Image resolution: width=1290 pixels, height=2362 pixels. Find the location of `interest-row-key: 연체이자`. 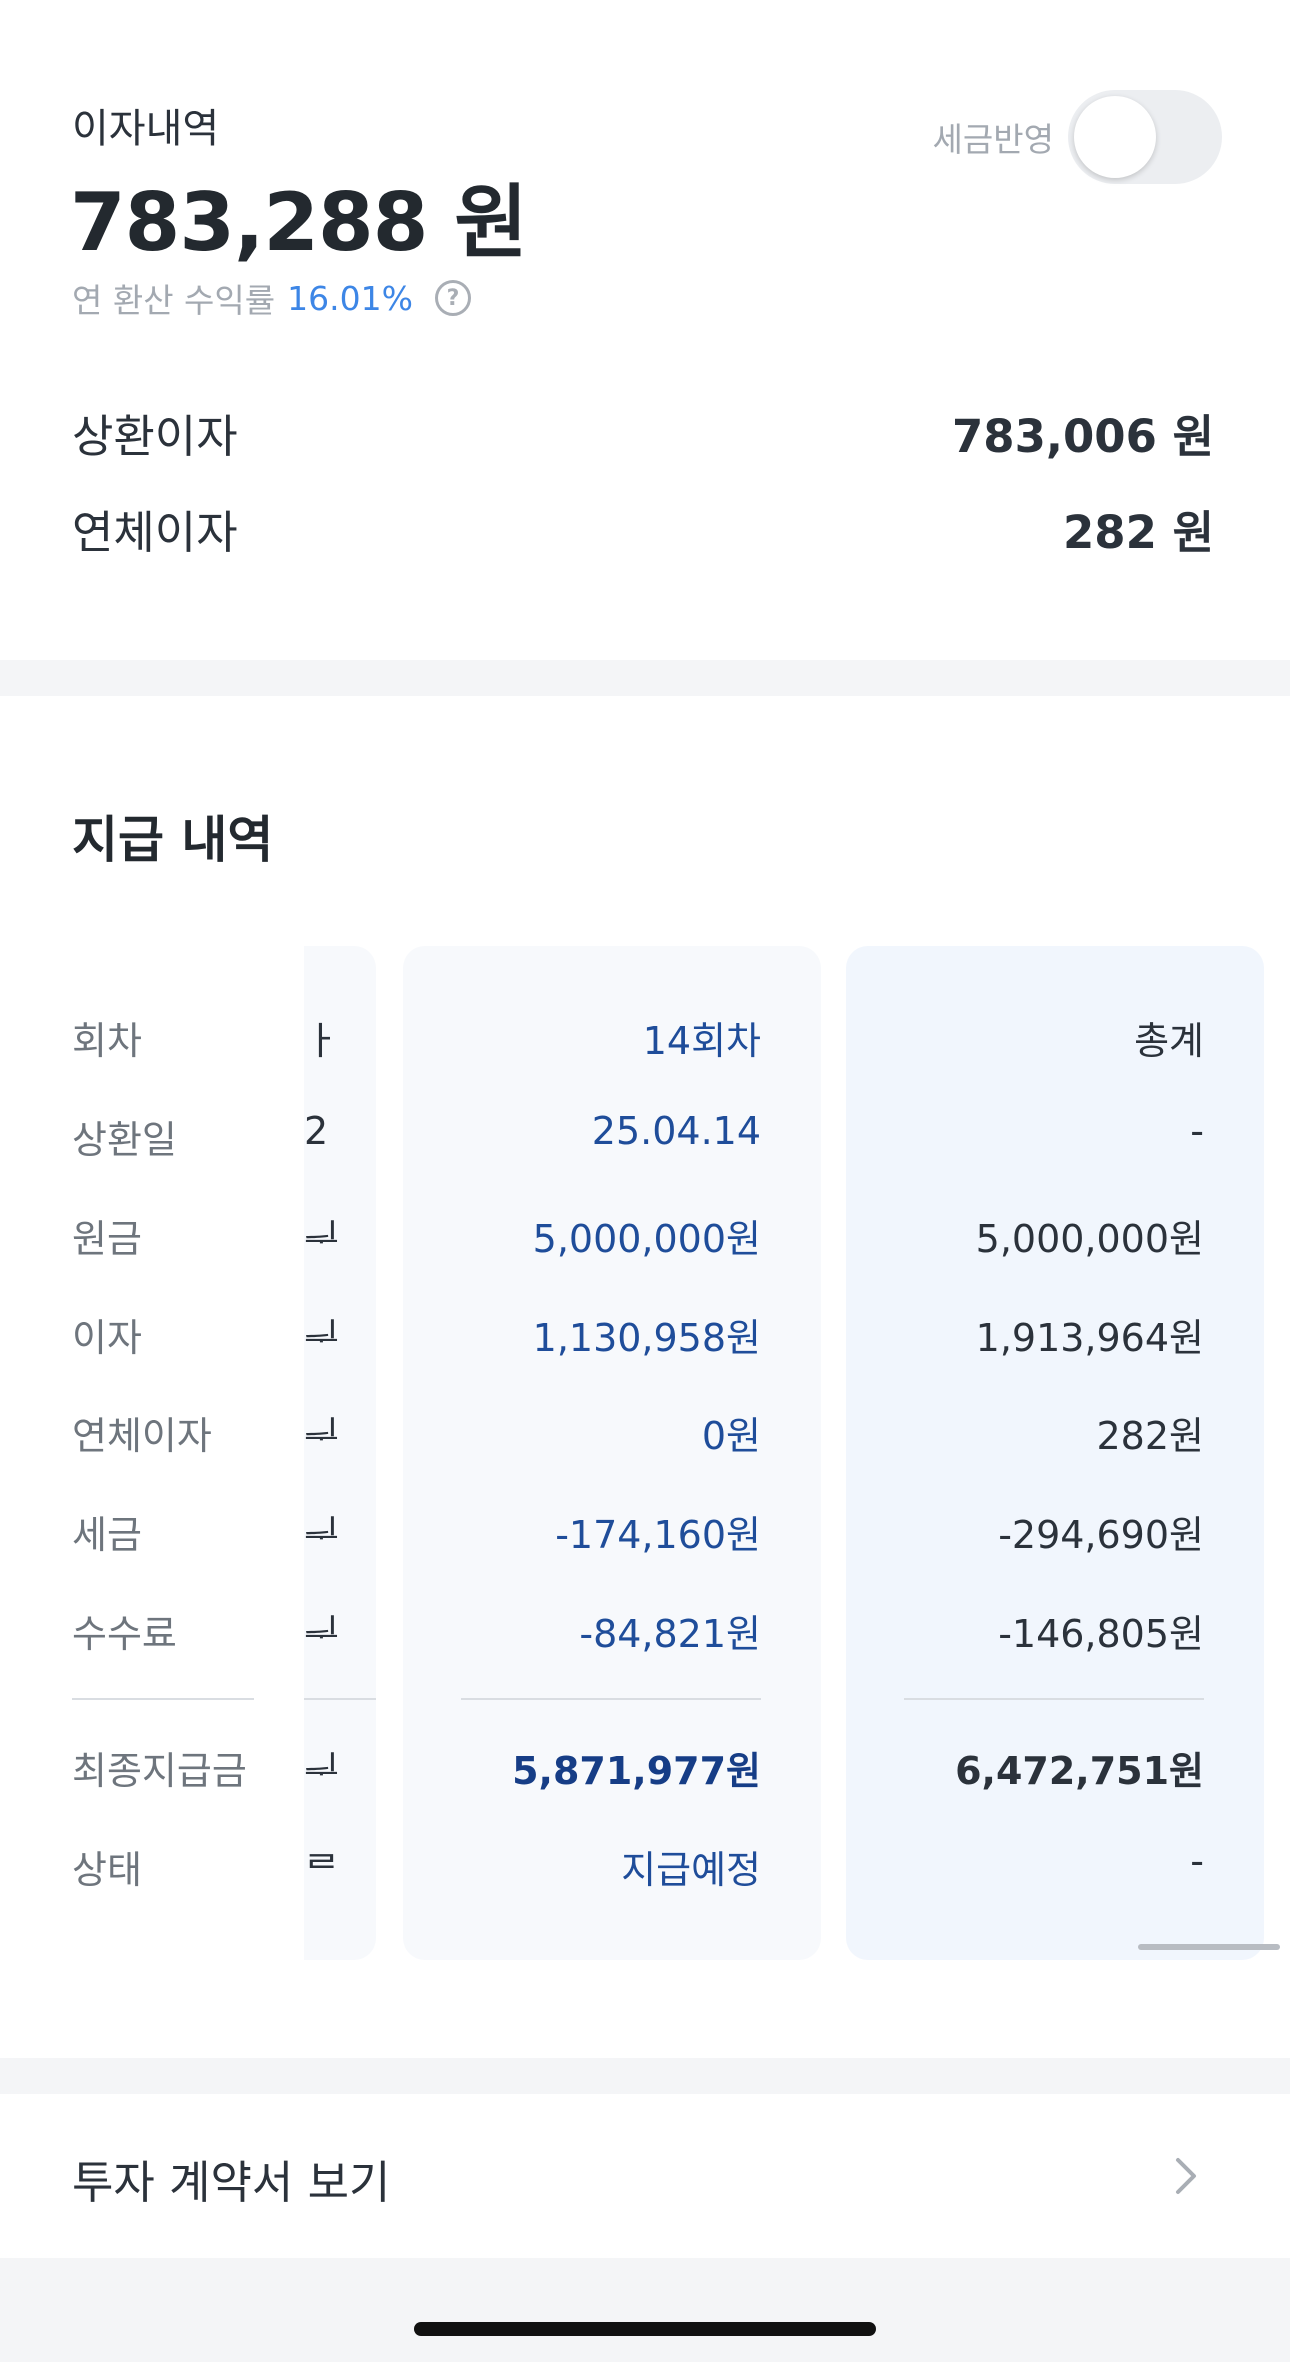

interest-row-key: 연체이자 is located at coordinates (155, 532).